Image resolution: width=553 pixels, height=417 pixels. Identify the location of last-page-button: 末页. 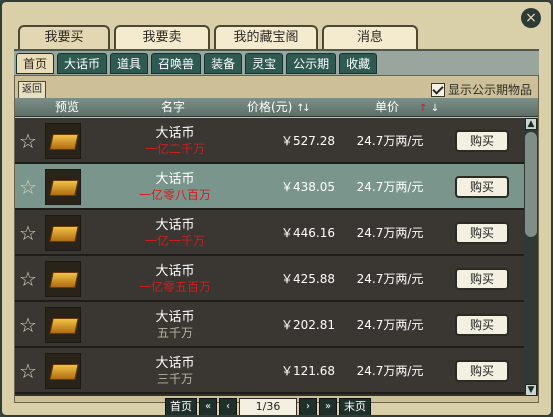
(355, 406).